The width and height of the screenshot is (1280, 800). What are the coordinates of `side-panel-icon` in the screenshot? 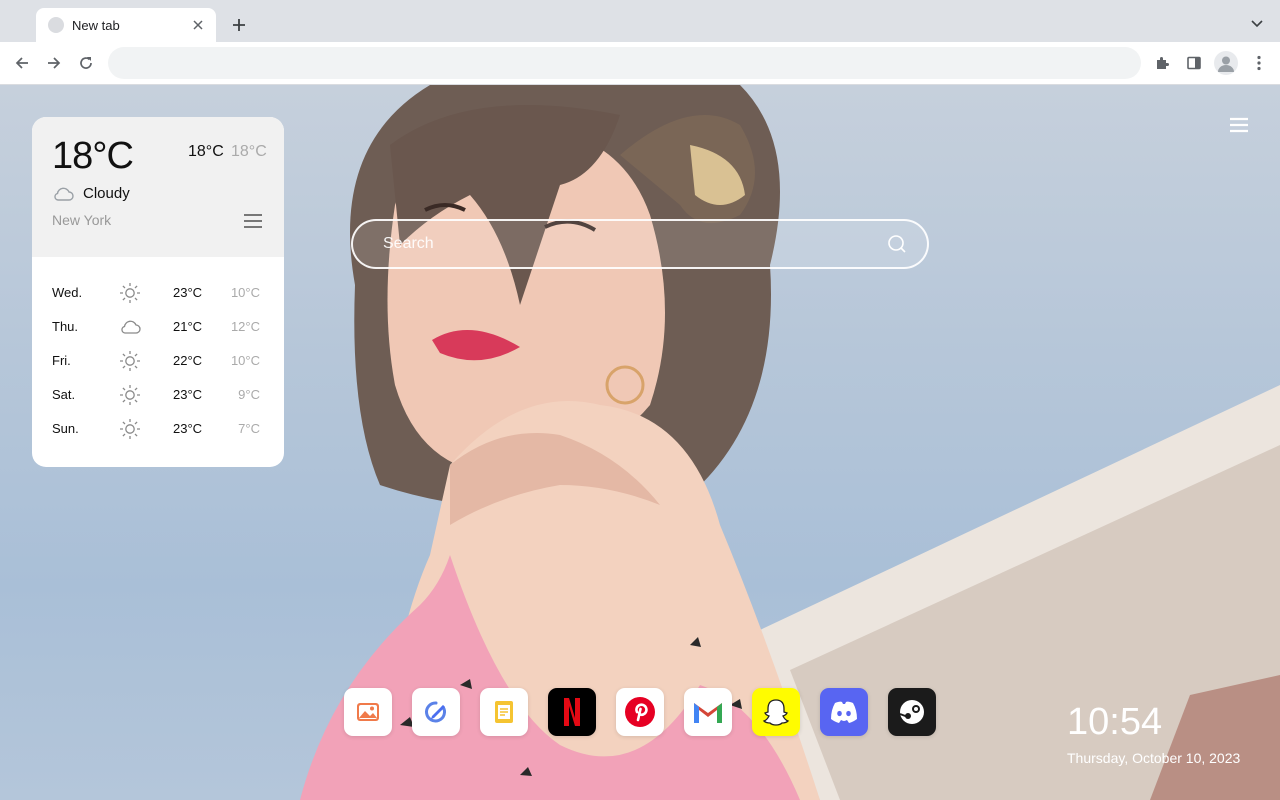 It's located at (1194, 63).